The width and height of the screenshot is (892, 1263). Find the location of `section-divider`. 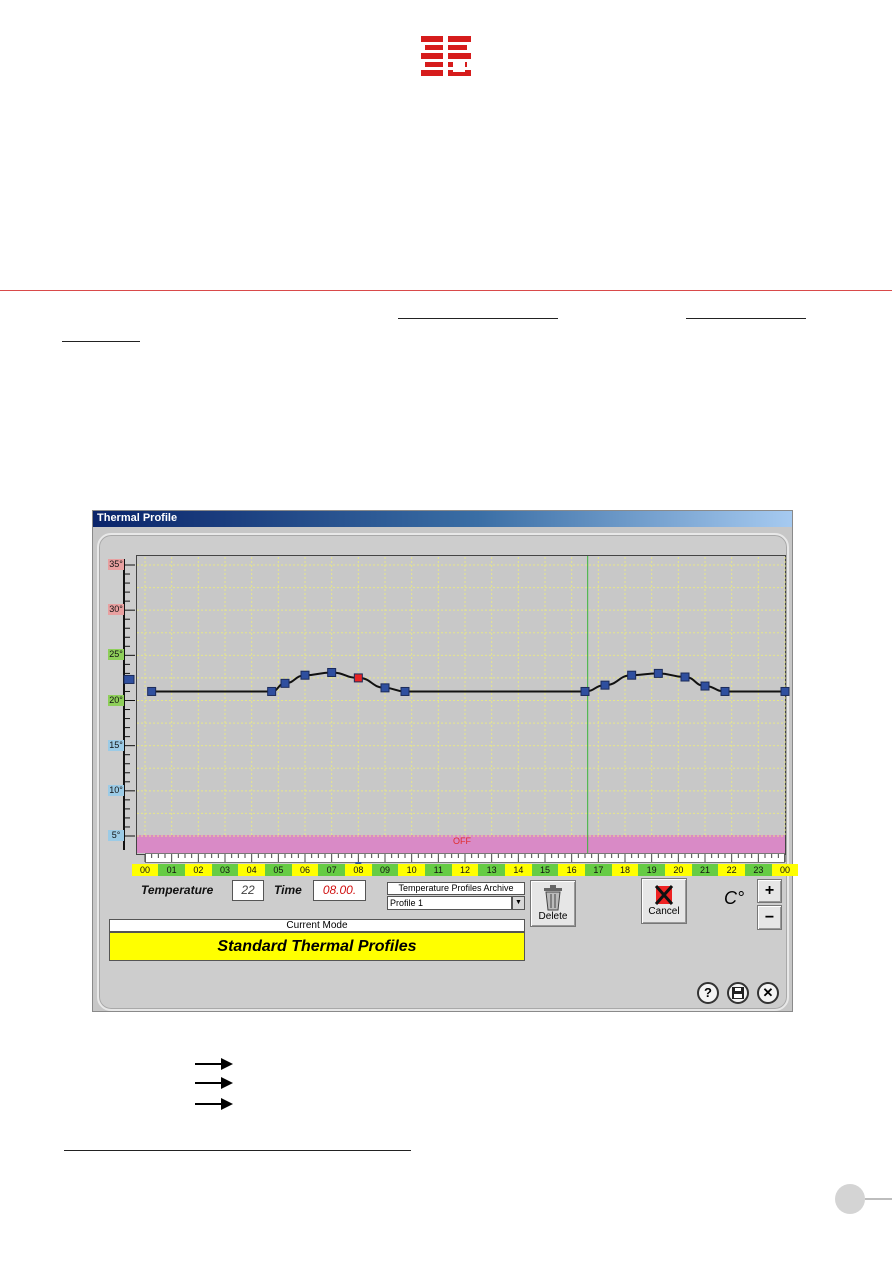

section-divider is located at coordinates (446, 290).